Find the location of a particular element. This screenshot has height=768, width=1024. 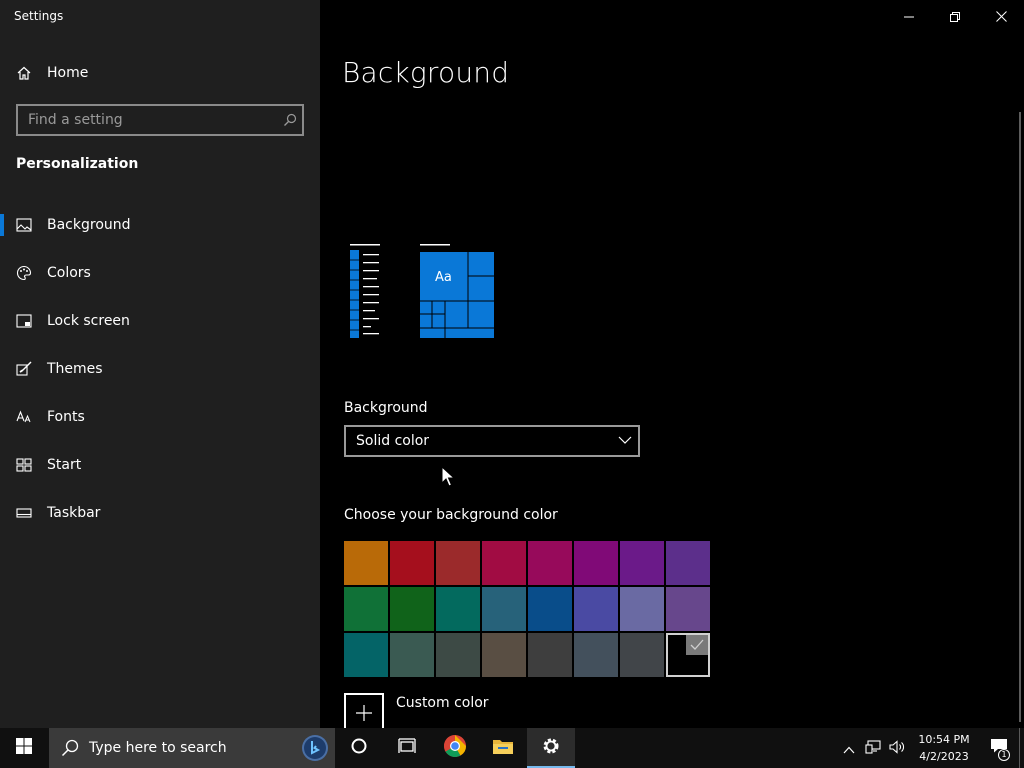

color-label: Choose your background color is located at coordinates (451, 515).